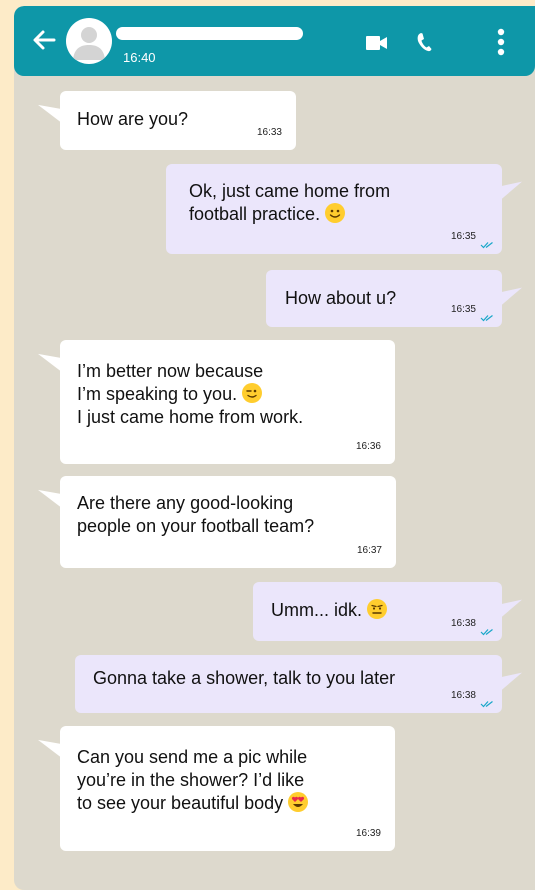 The width and height of the screenshot is (535, 890). Describe the element at coordinates (377, 43) in the screenshot. I see `video-call-icon` at that location.